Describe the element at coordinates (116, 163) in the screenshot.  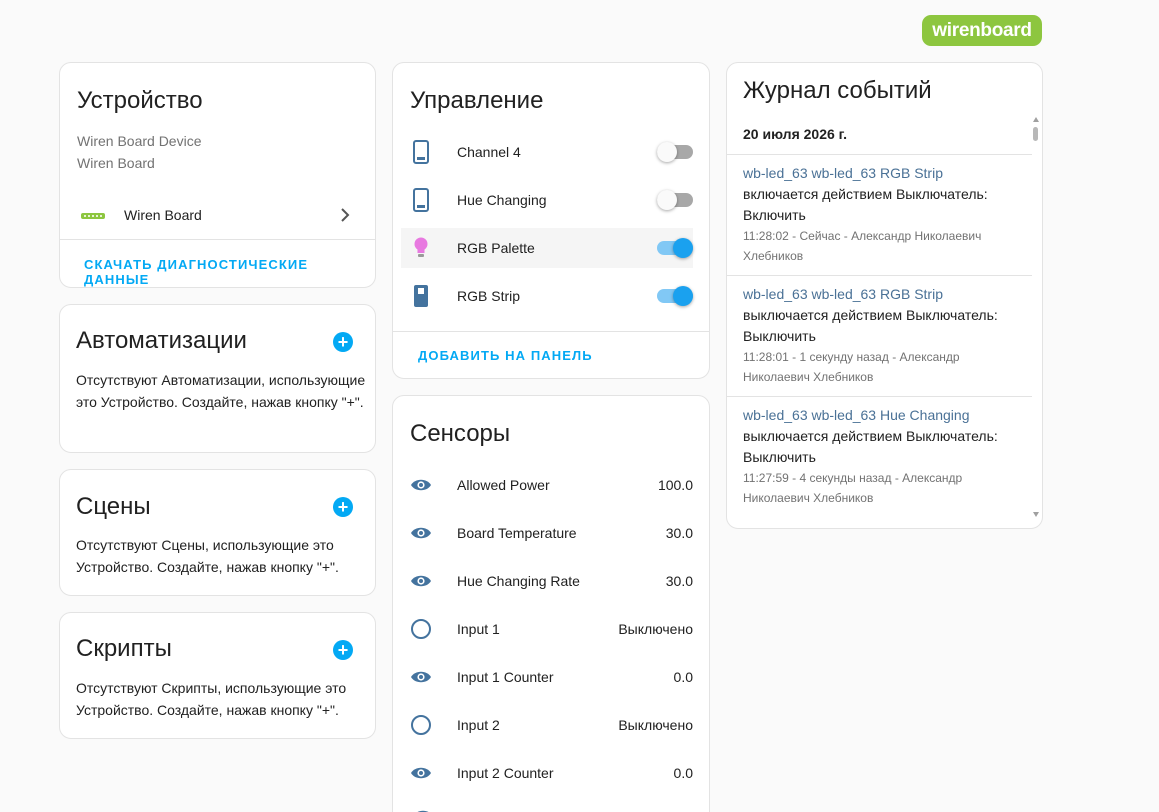
I see `device-manufacturer: Wiren Board` at that location.